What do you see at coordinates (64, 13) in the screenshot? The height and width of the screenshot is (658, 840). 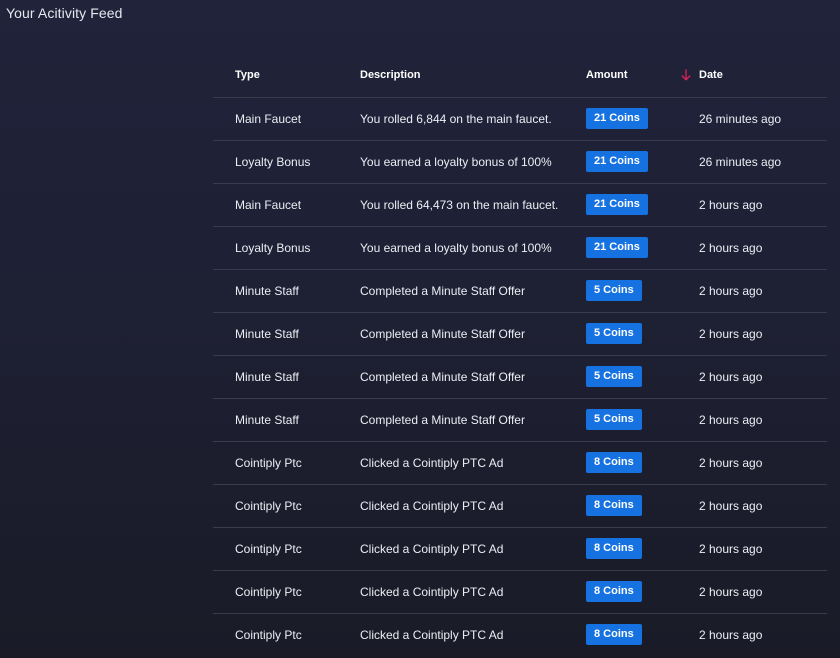 I see `page-title: Your Acitivity Feed` at bounding box center [64, 13].